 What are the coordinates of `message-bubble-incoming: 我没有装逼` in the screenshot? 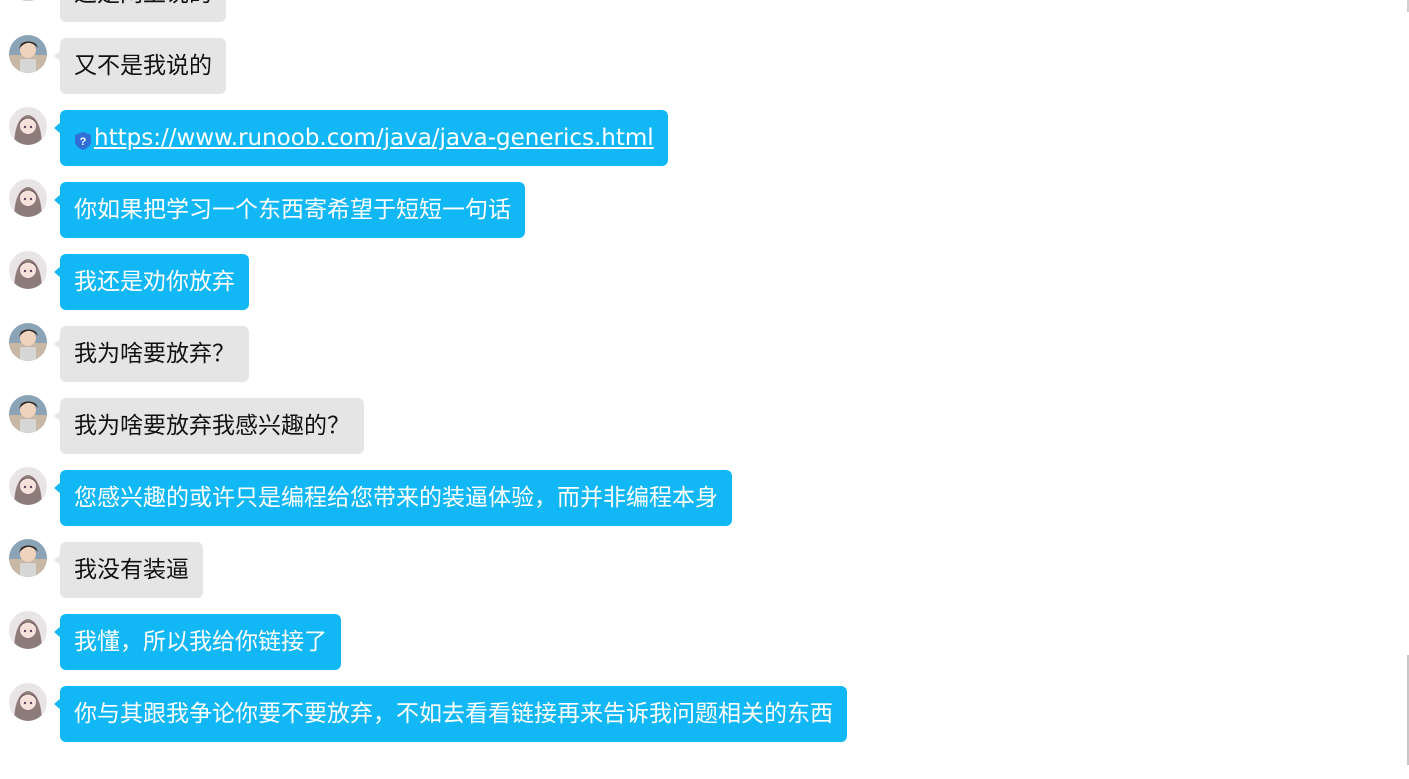 It's located at (128, 570).